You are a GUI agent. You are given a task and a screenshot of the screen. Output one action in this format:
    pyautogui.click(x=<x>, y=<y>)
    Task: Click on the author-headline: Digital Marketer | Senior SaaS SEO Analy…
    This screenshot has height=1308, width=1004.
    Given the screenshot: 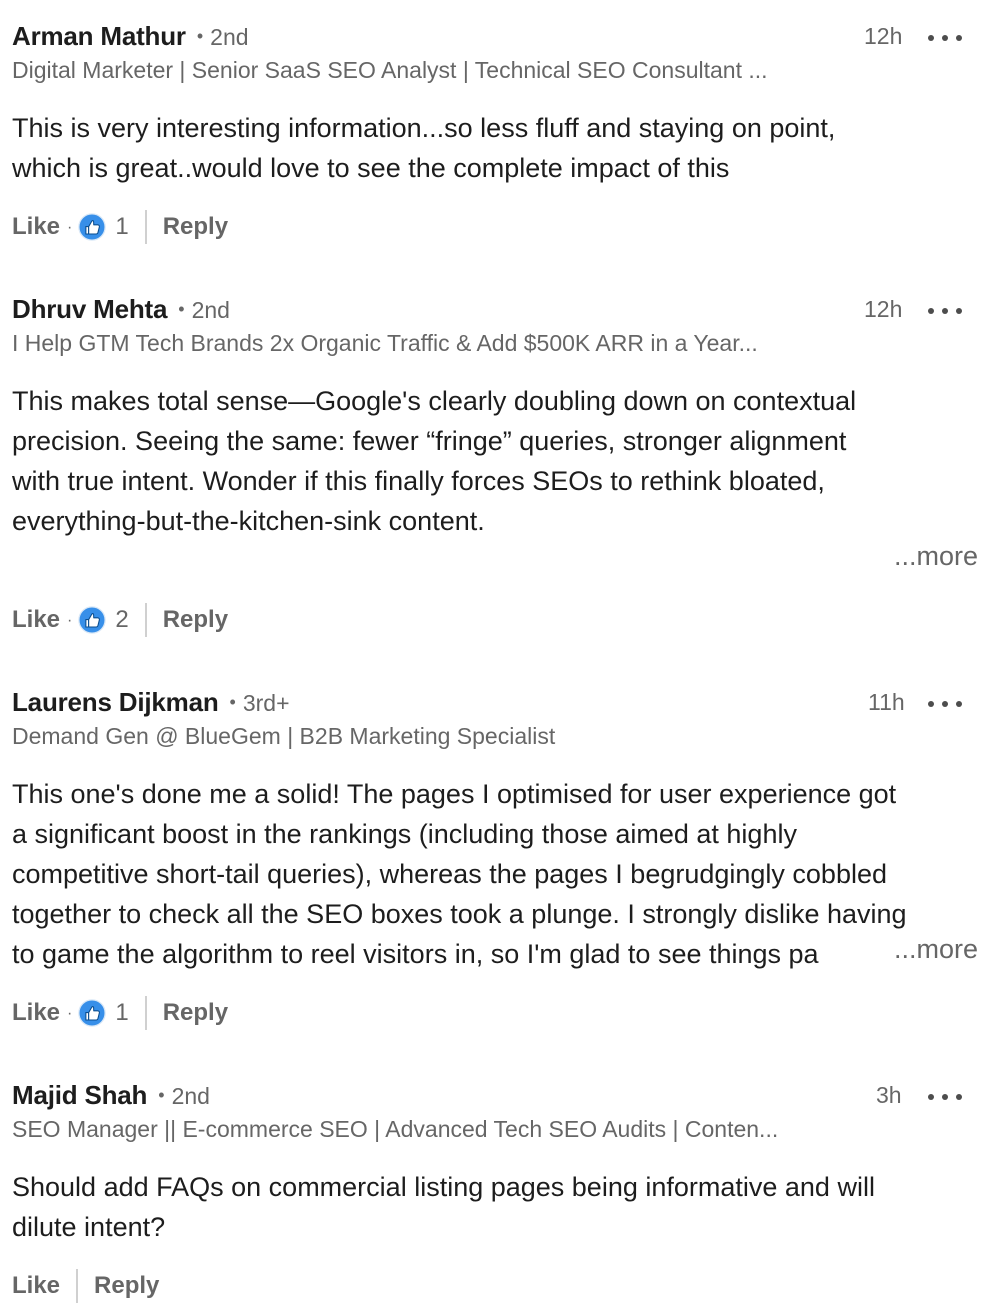 What is the action you would take?
    pyautogui.click(x=390, y=70)
    